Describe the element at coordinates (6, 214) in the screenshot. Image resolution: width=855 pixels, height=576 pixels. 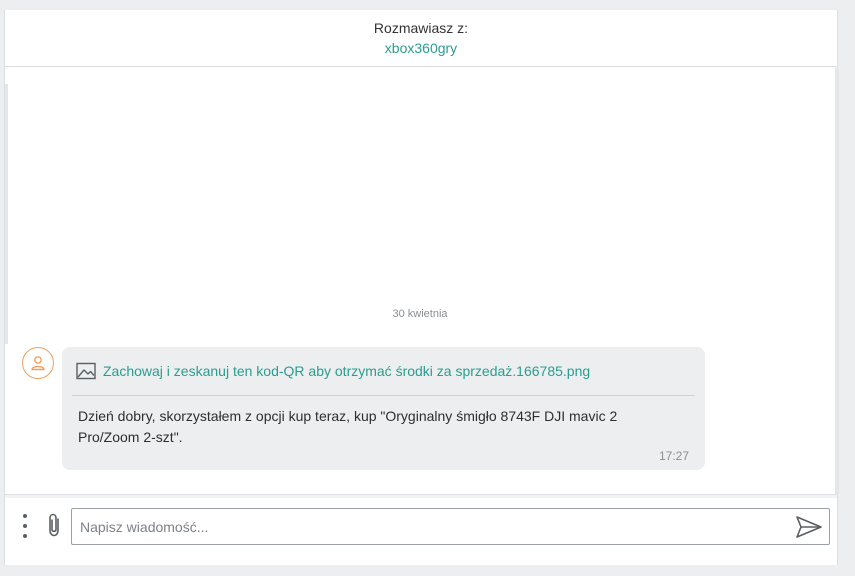
I see `scroll-track-left` at that location.